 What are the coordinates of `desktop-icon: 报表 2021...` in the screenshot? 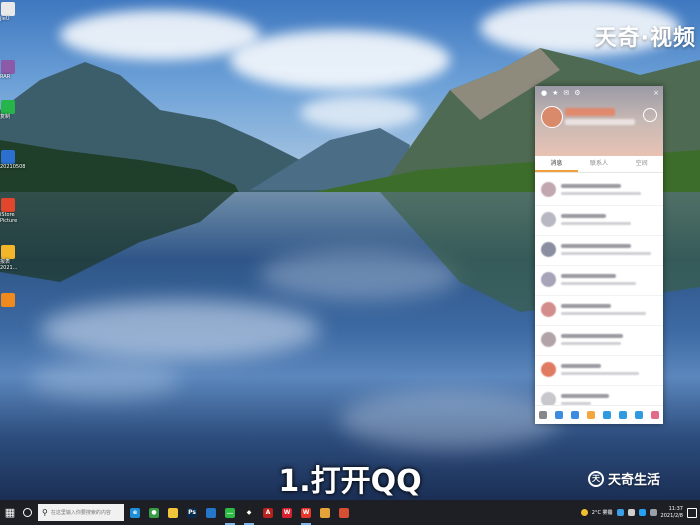 It's located at (9, 258).